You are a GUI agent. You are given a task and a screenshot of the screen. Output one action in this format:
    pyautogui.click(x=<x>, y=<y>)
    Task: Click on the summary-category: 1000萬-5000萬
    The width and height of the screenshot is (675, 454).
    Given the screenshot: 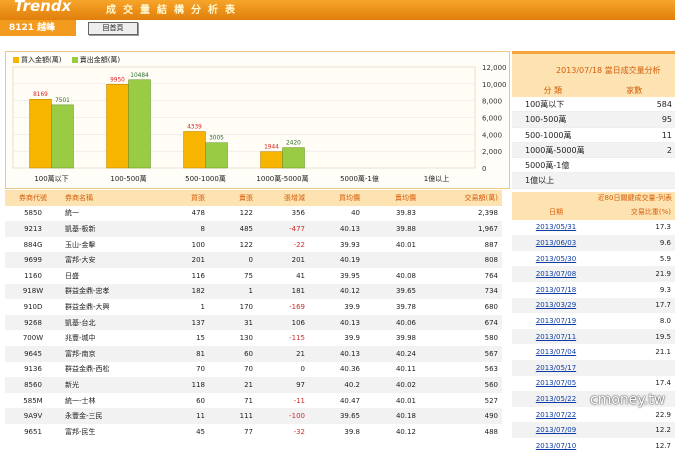 What is the action you would take?
    pyautogui.click(x=561, y=150)
    